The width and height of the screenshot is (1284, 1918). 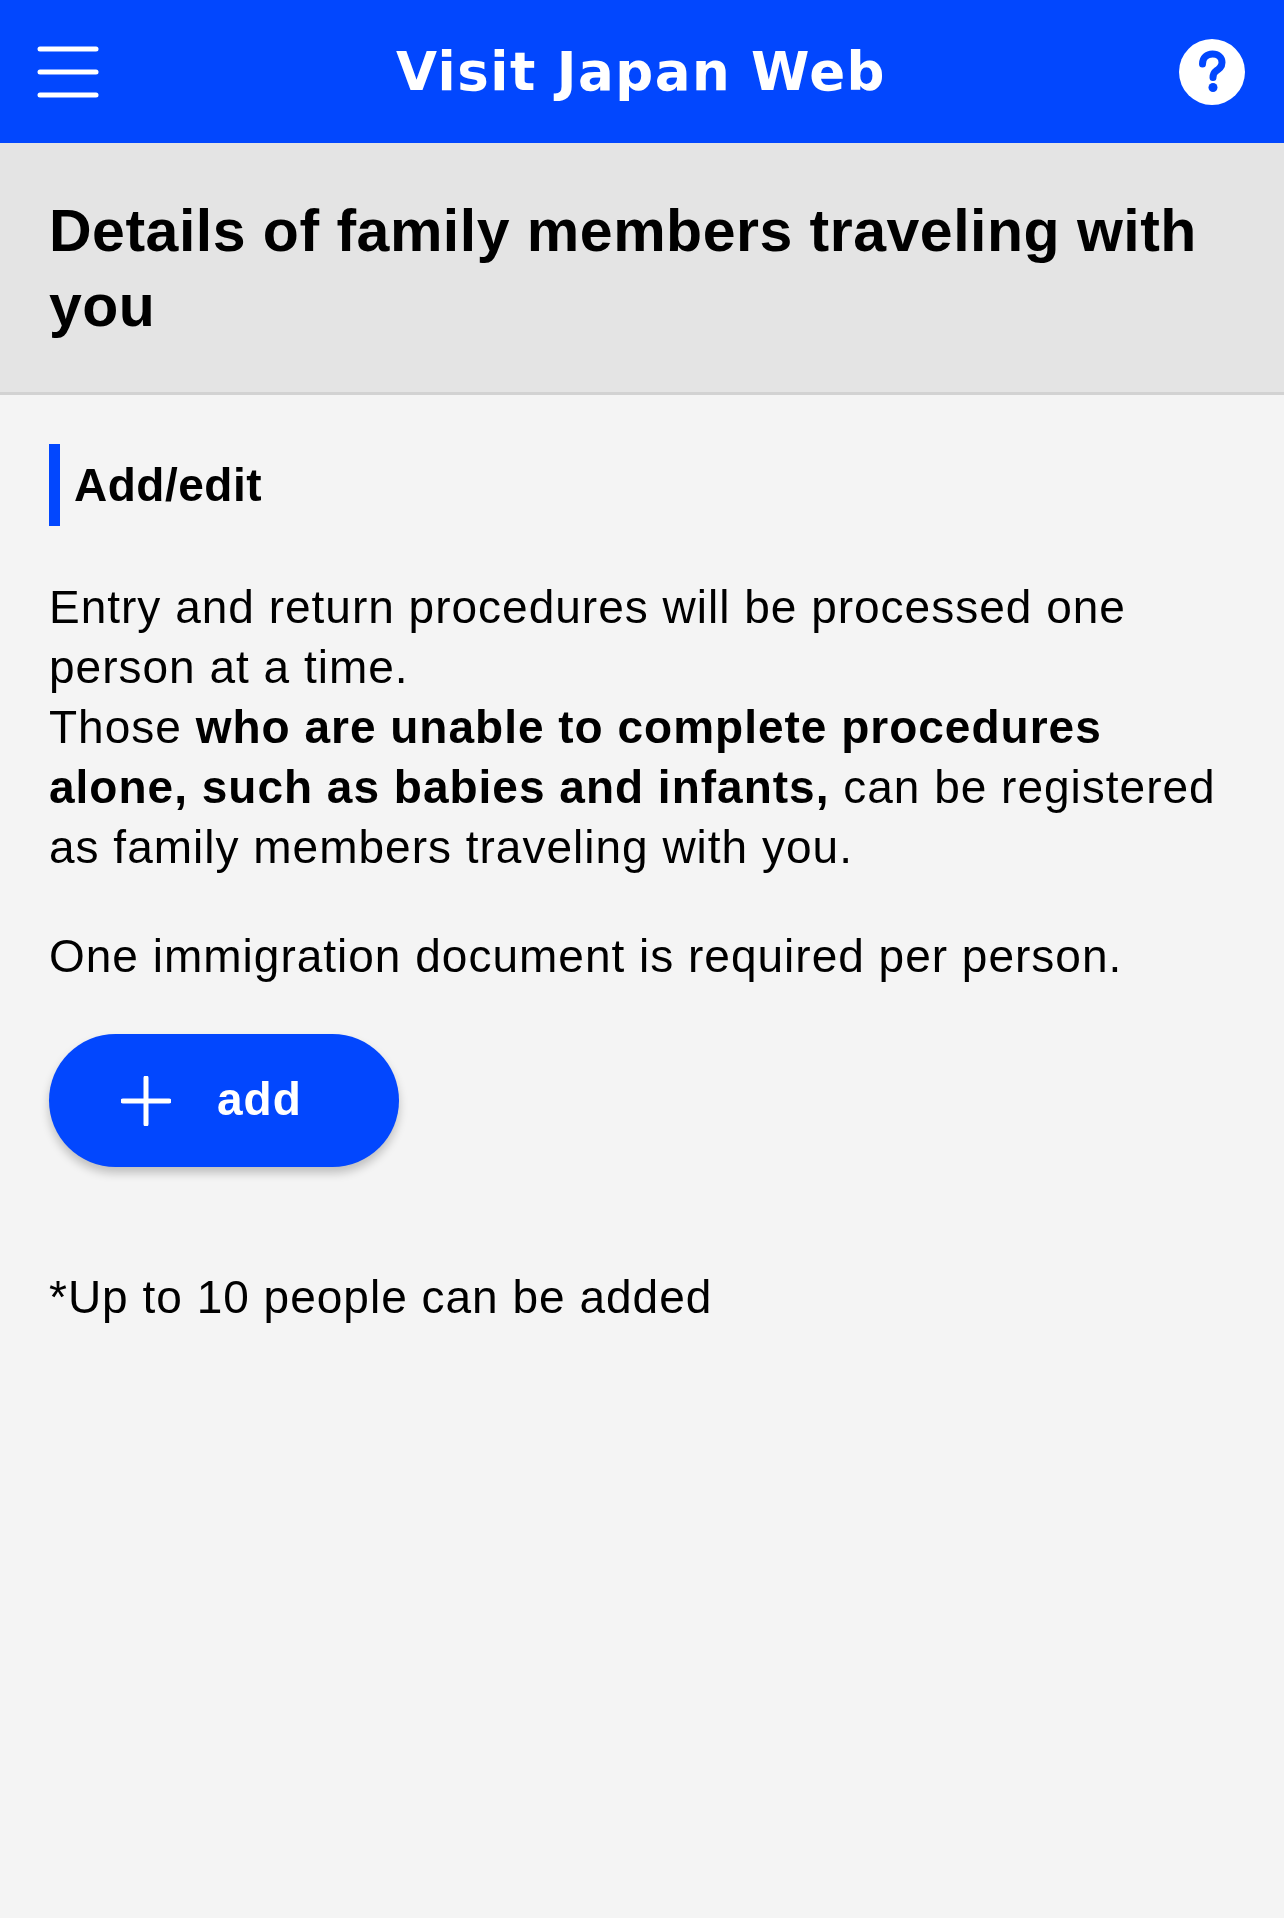 I want to click on section-heading: Add/edit, so click(x=168, y=485).